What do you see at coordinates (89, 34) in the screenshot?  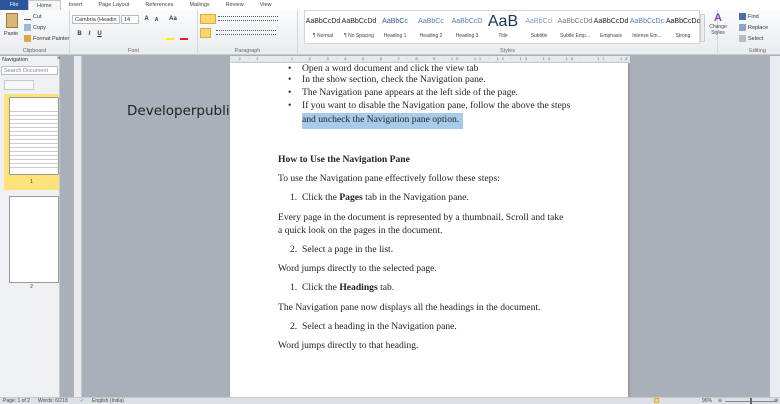 I see `italic-button: I` at bounding box center [89, 34].